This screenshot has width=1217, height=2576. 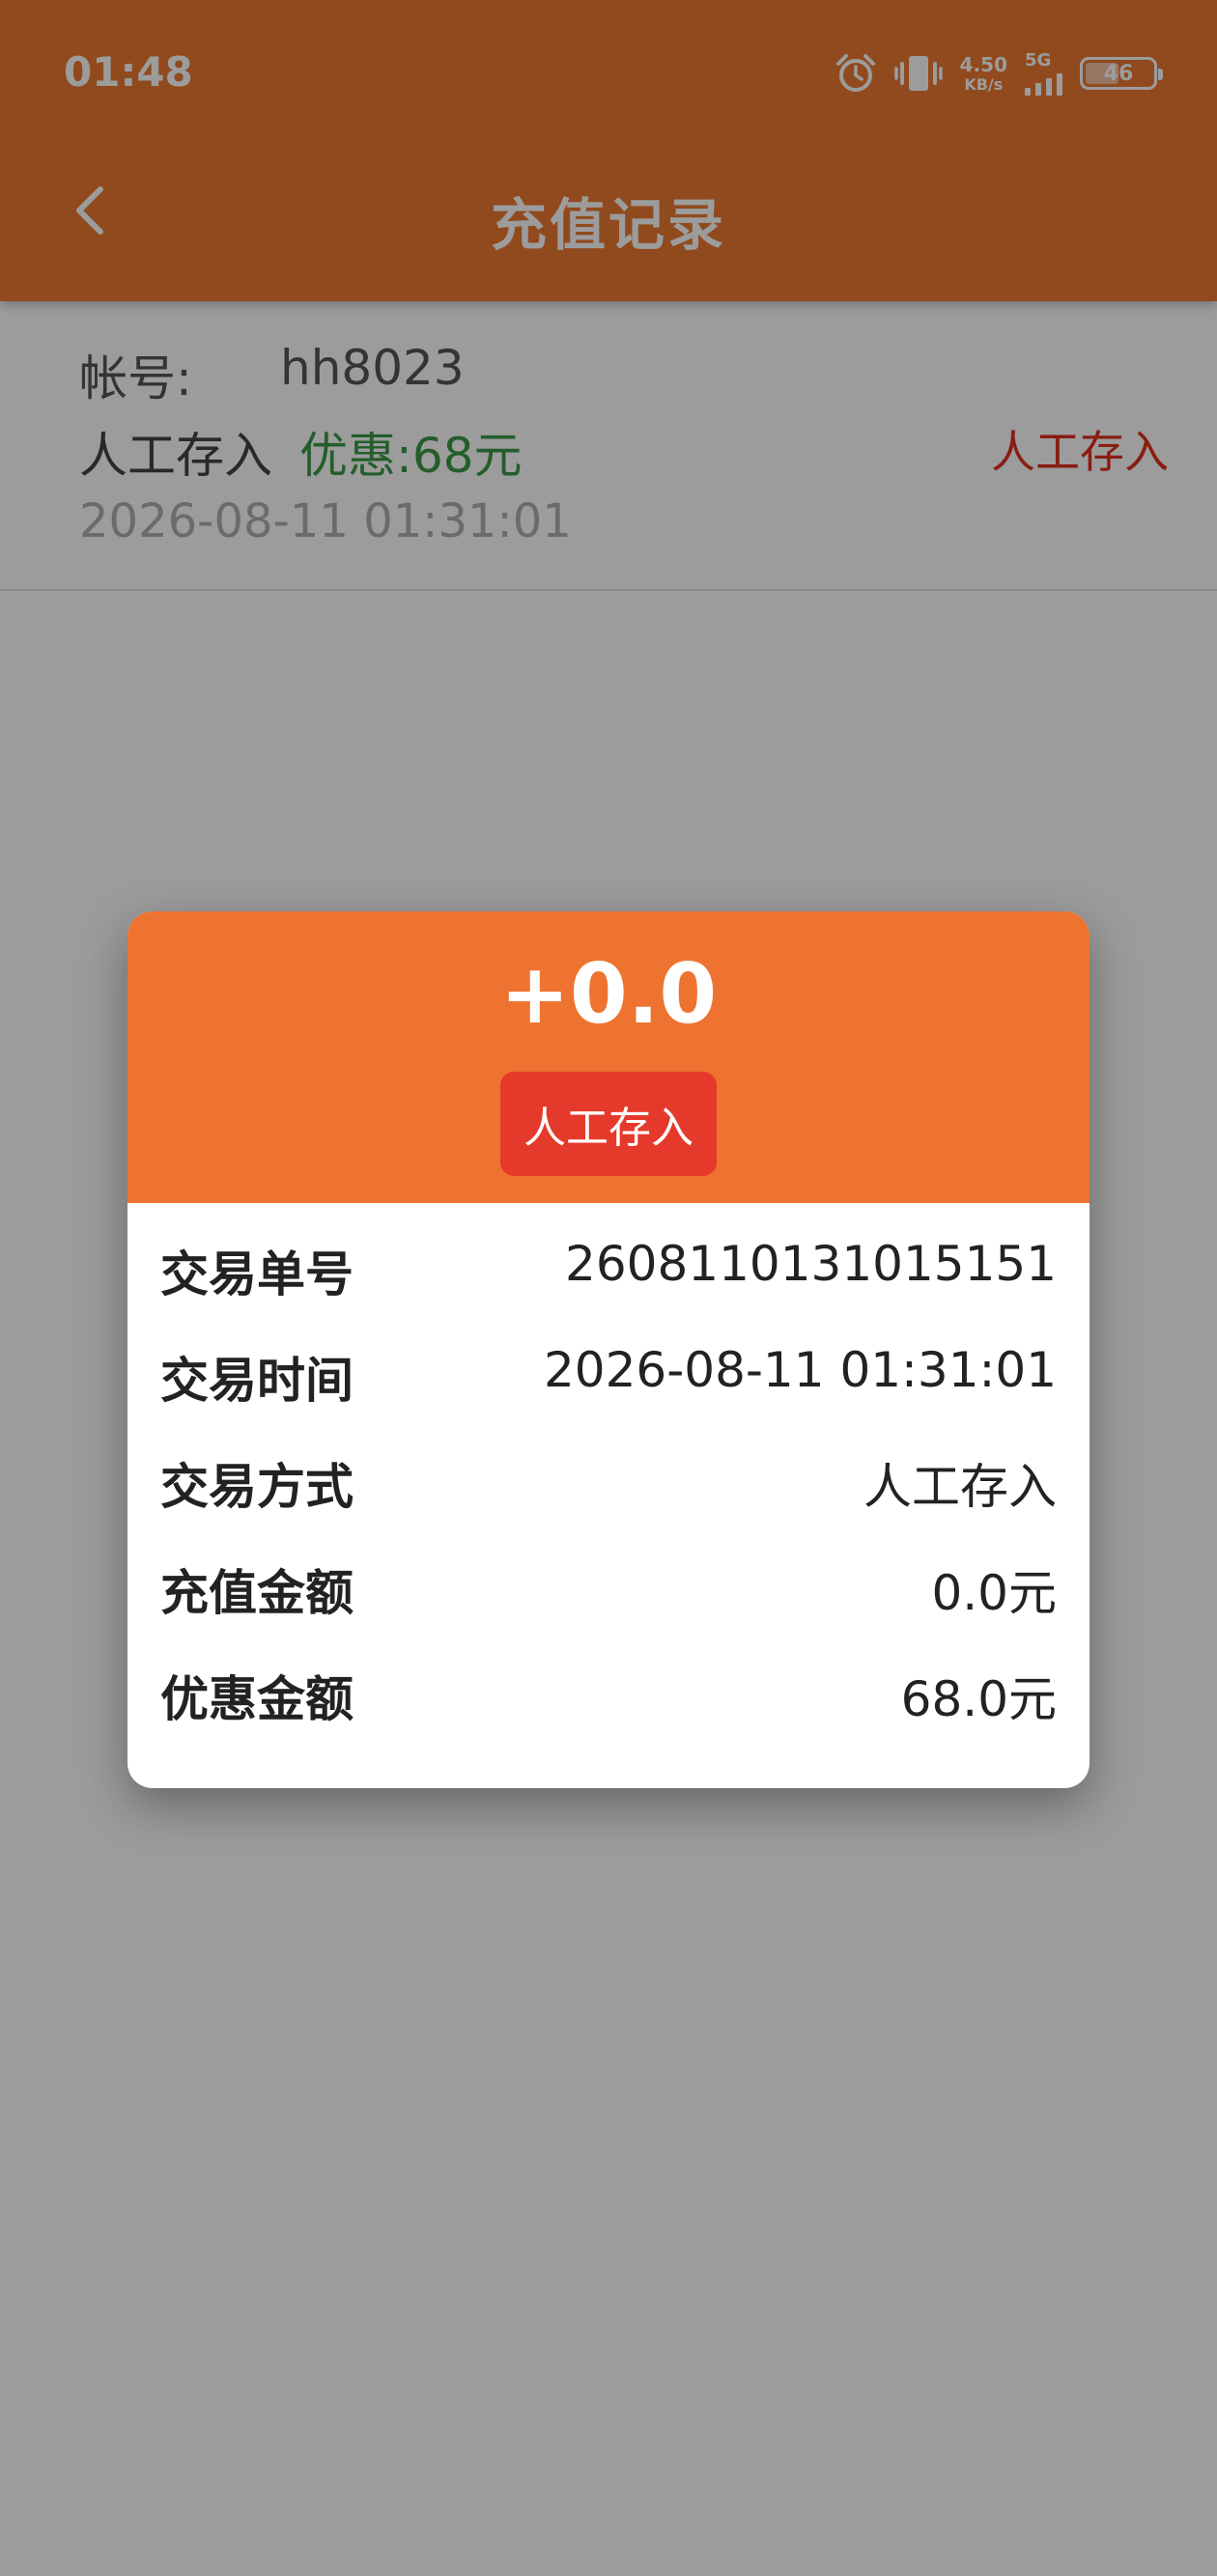 I want to click on detail-value: 2026-08-11 01:31:01, so click(x=800, y=1370).